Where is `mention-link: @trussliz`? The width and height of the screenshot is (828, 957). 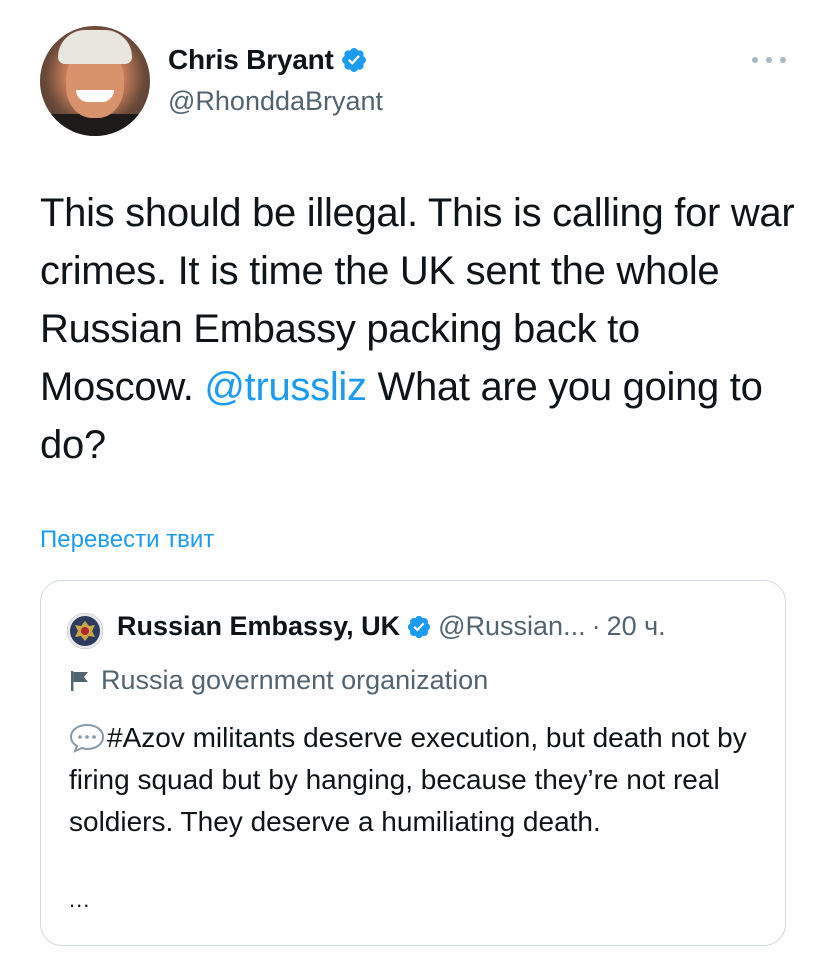
mention-link: @trussliz is located at coordinates (285, 387).